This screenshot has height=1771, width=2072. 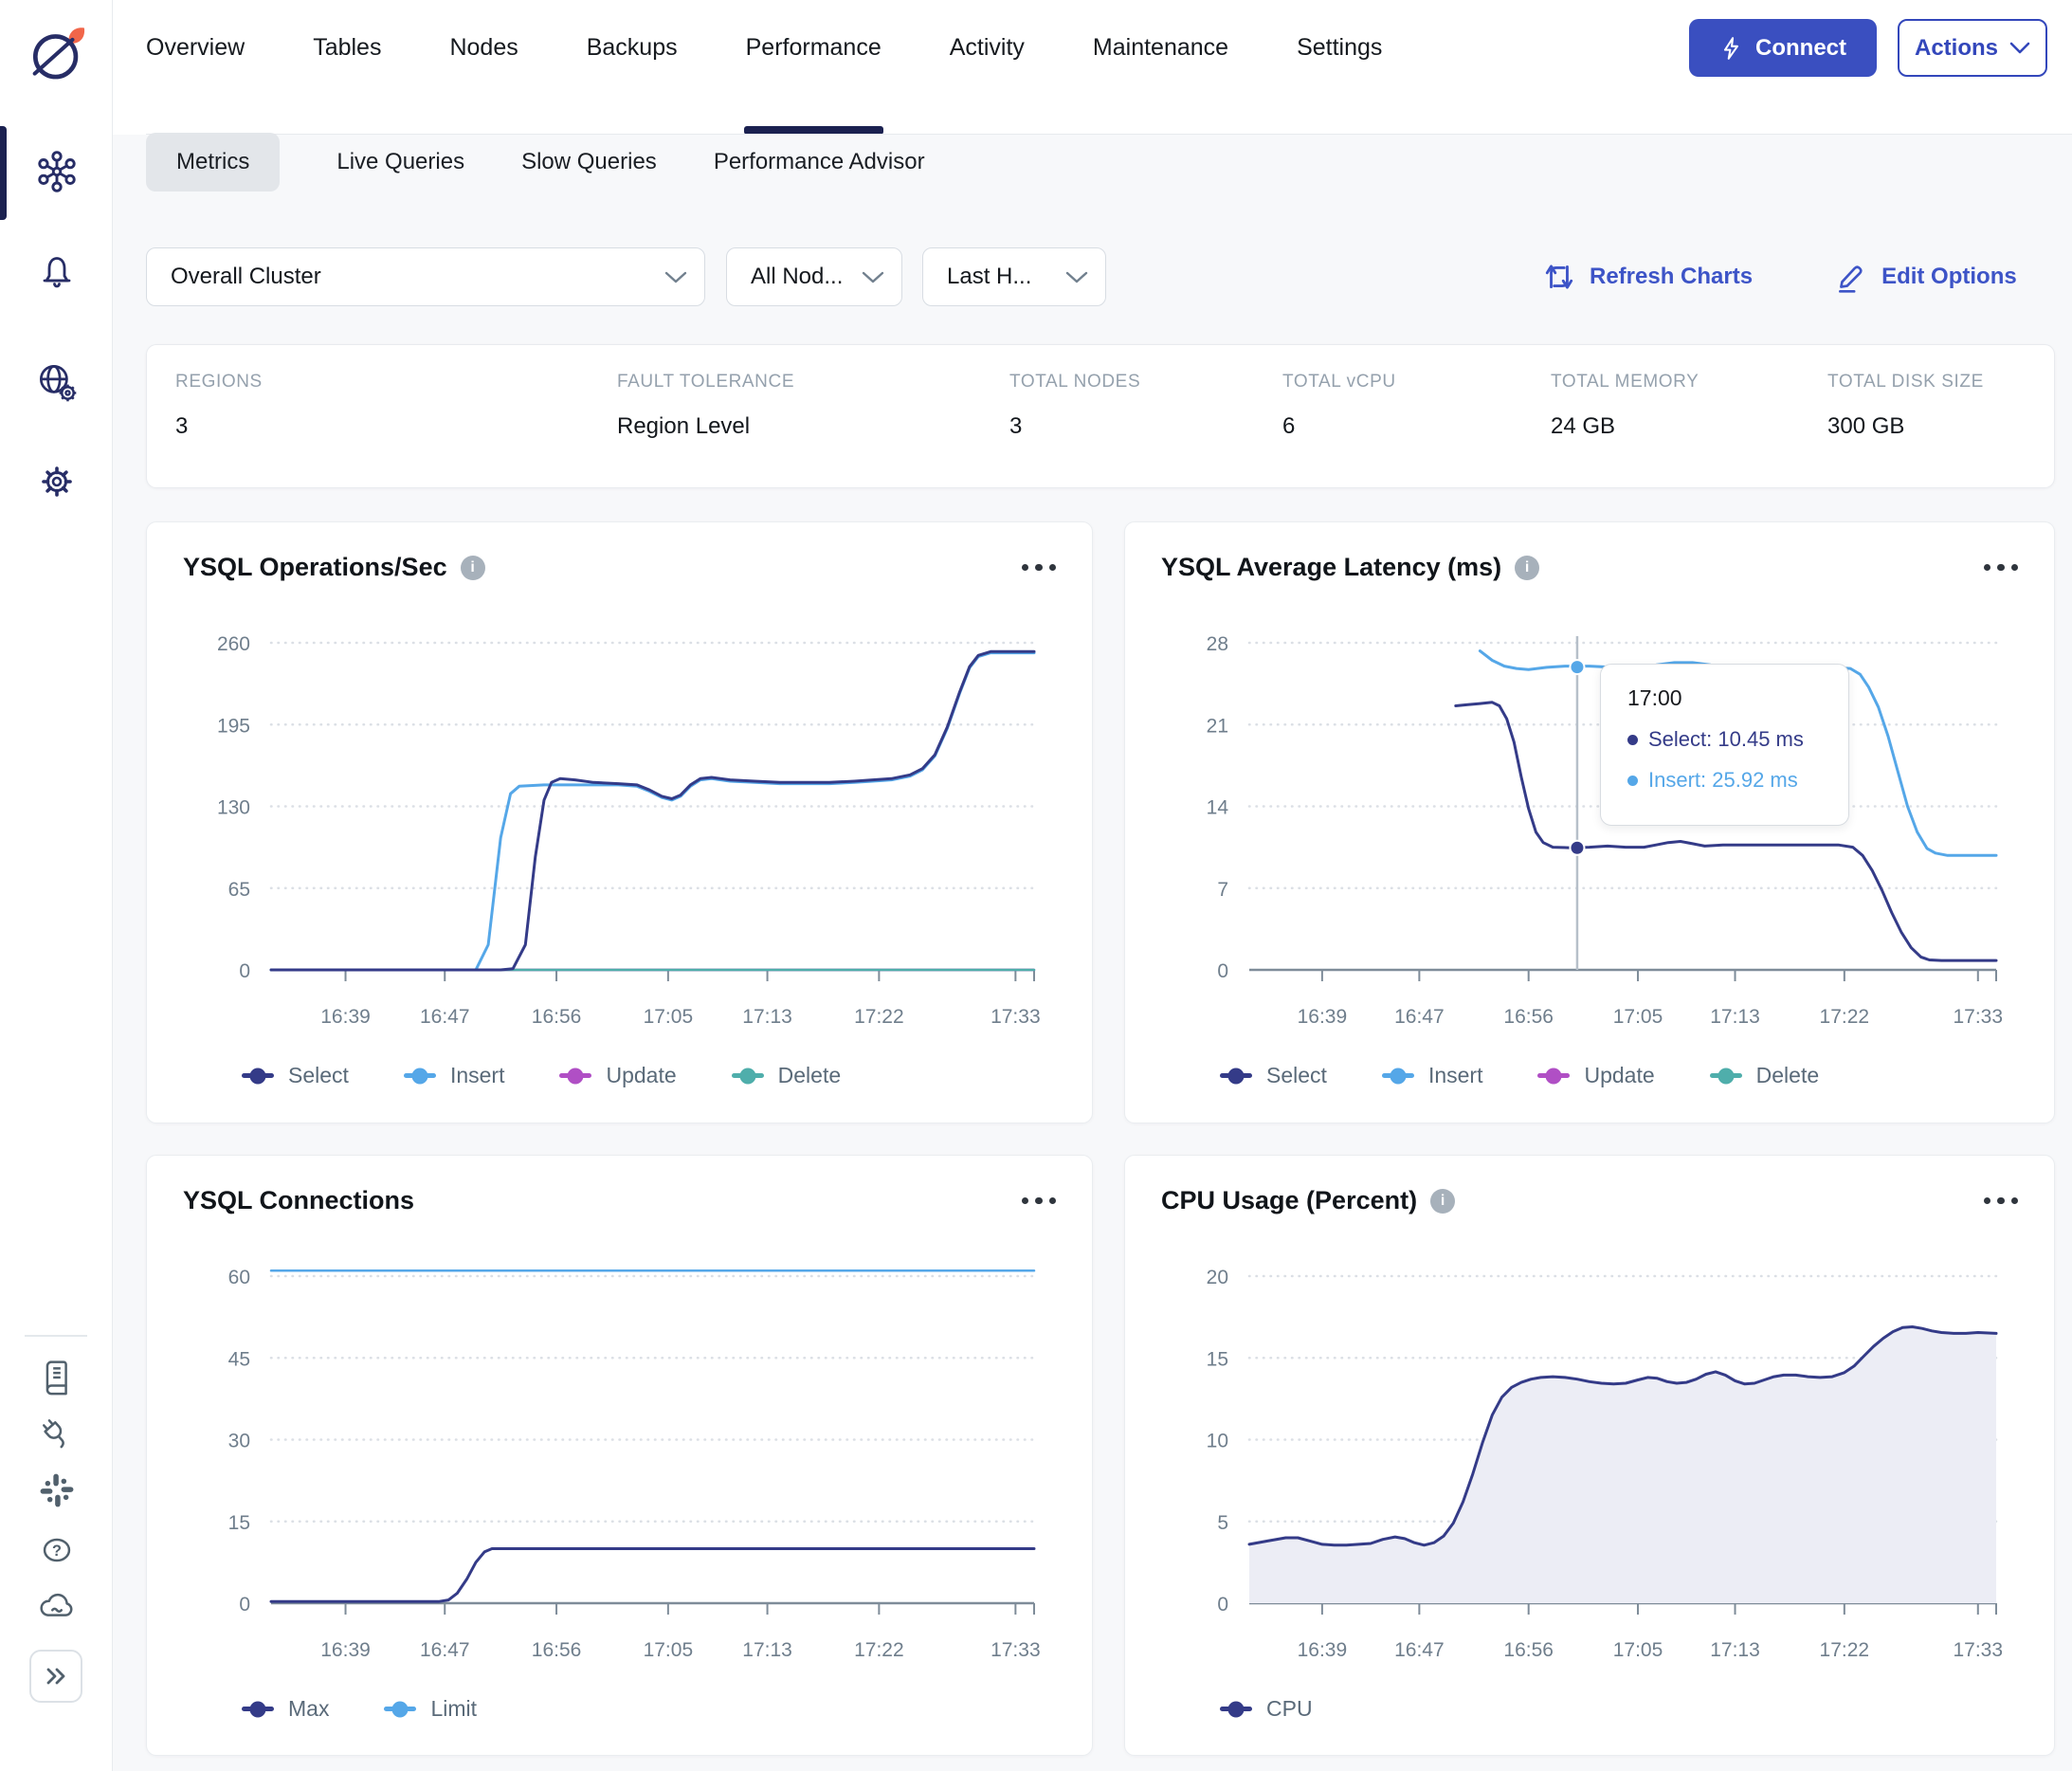 What do you see at coordinates (347, 67) in the screenshot?
I see `tab-tables: Tables` at bounding box center [347, 67].